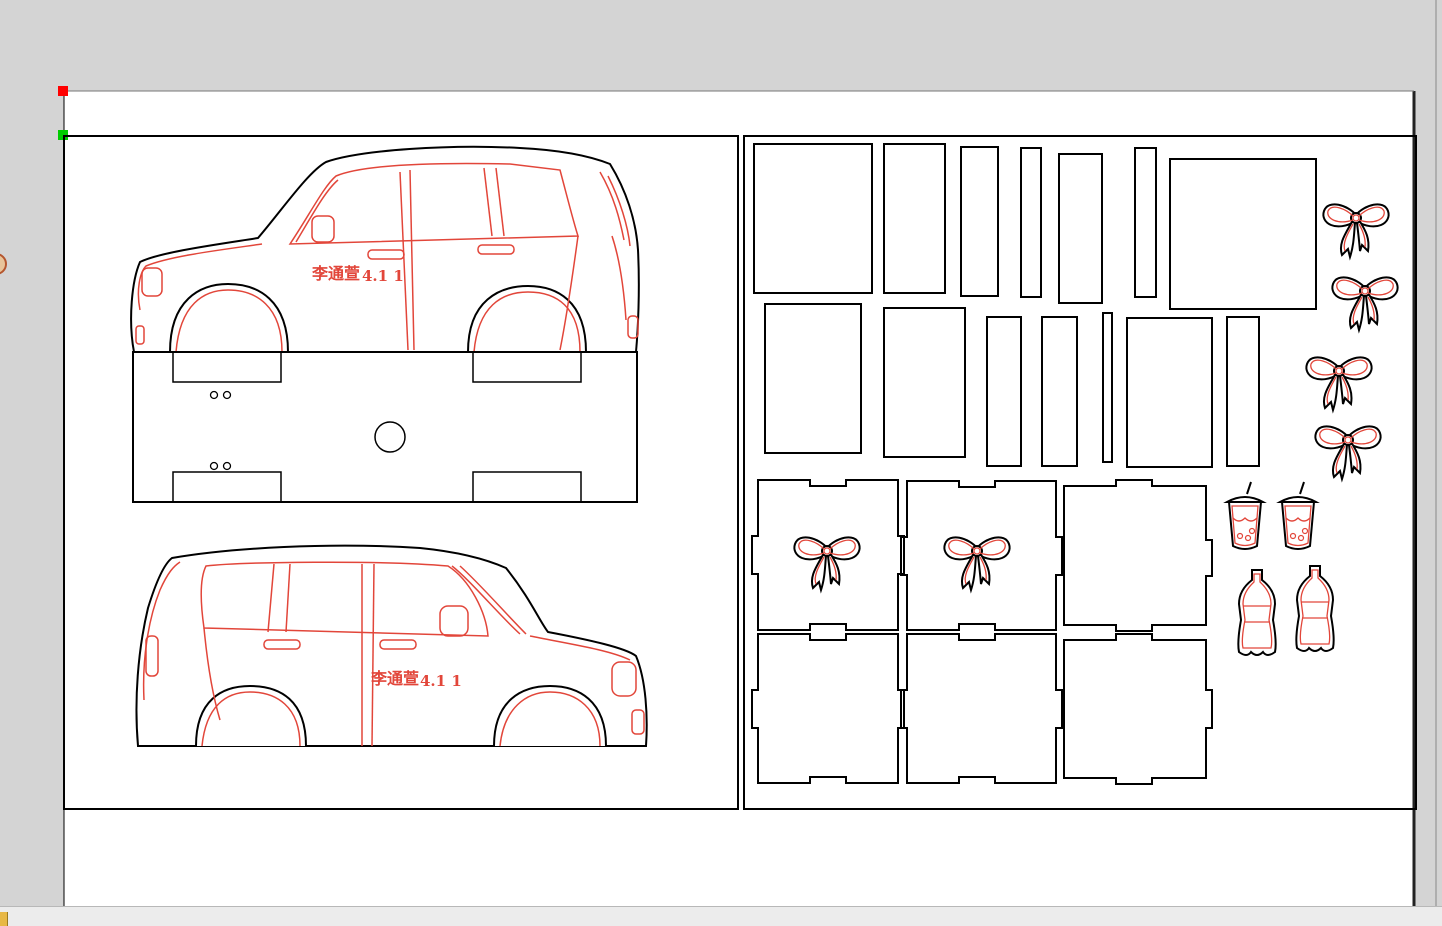 This screenshot has width=1442, height=926. Describe the element at coordinates (4, 919) in the screenshot. I see `status-indicator-icon` at that location.